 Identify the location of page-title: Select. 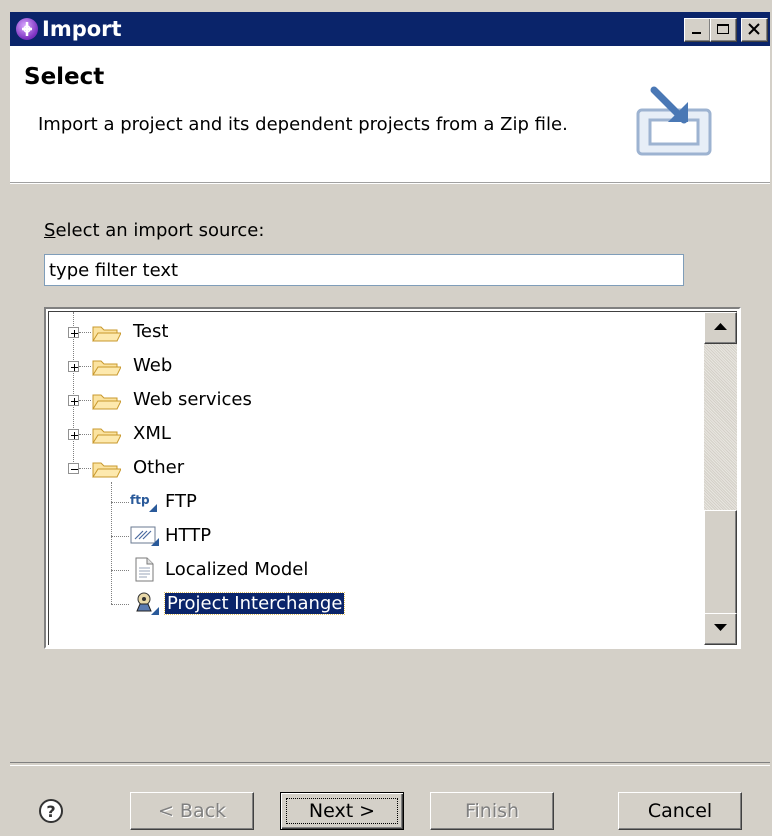
(64, 77).